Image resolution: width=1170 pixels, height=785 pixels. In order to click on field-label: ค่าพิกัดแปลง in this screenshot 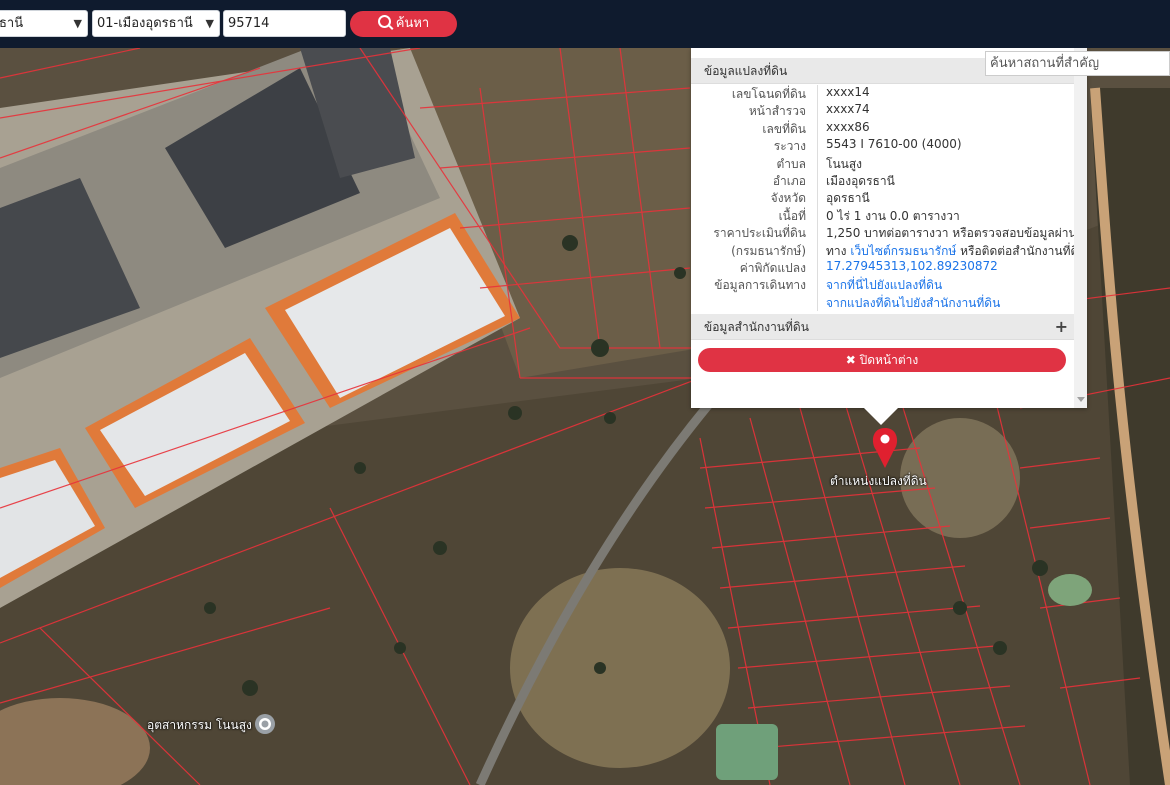, I will do `click(772, 267)`.